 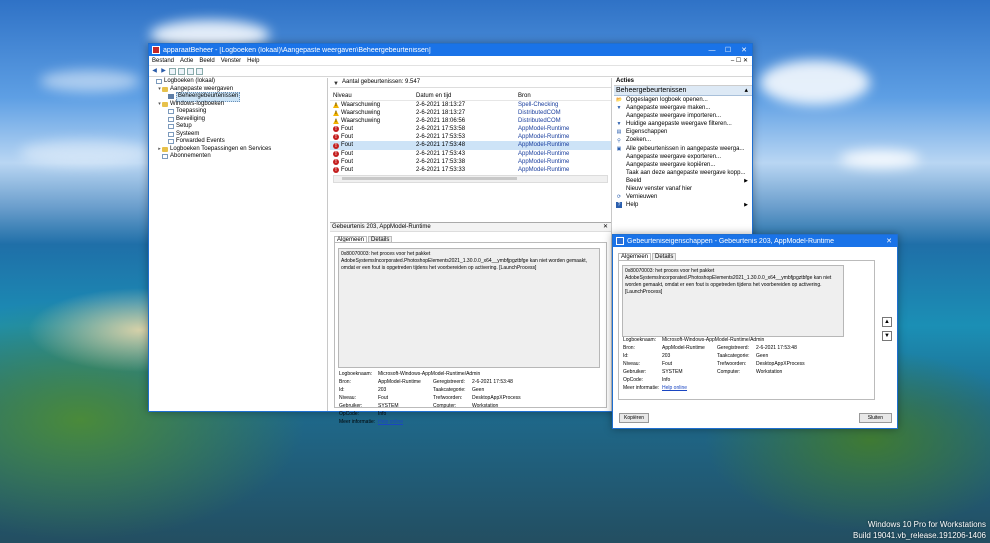 What do you see at coordinates (238, 157) in the screenshot?
I see `tree-node: Abonnementen` at bounding box center [238, 157].